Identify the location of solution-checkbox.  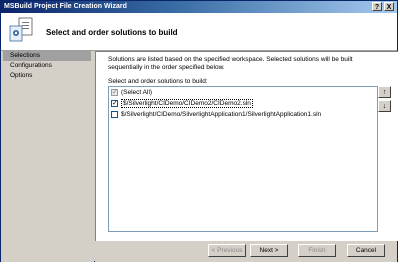
(114, 114).